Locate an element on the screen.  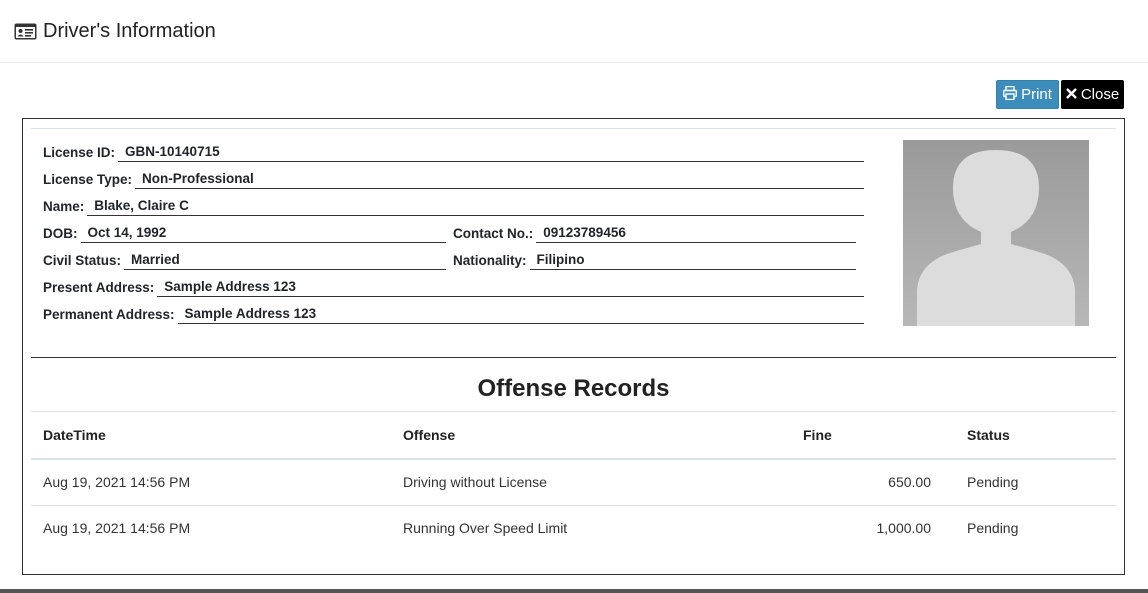
name-field: Name: Blake, Claire C is located at coordinates (453, 206).